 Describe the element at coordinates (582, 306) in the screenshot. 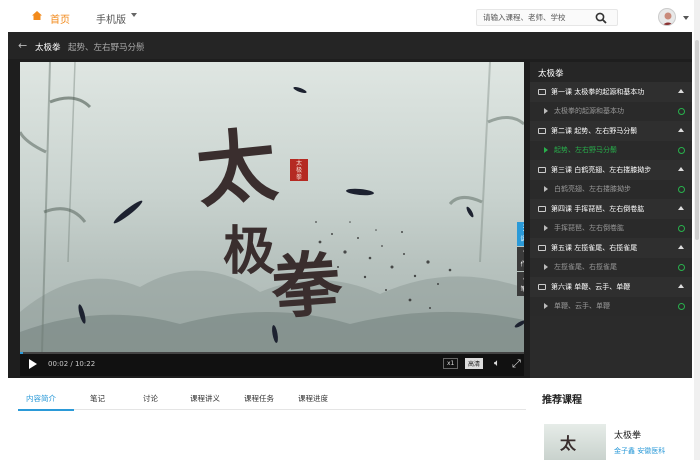

I see `lesson-label: 单鞭、云手、单鞭` at that location.